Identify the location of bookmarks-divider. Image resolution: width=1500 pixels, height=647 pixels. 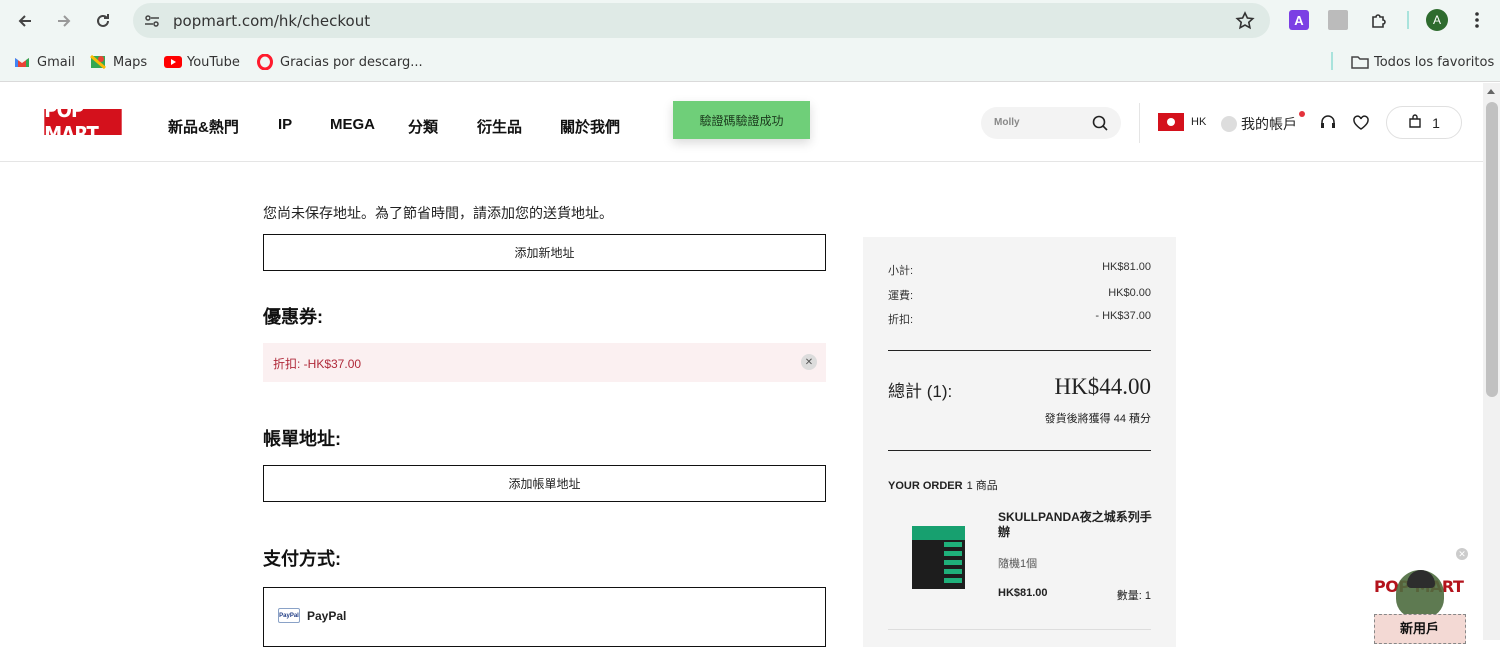
(1332, 61).